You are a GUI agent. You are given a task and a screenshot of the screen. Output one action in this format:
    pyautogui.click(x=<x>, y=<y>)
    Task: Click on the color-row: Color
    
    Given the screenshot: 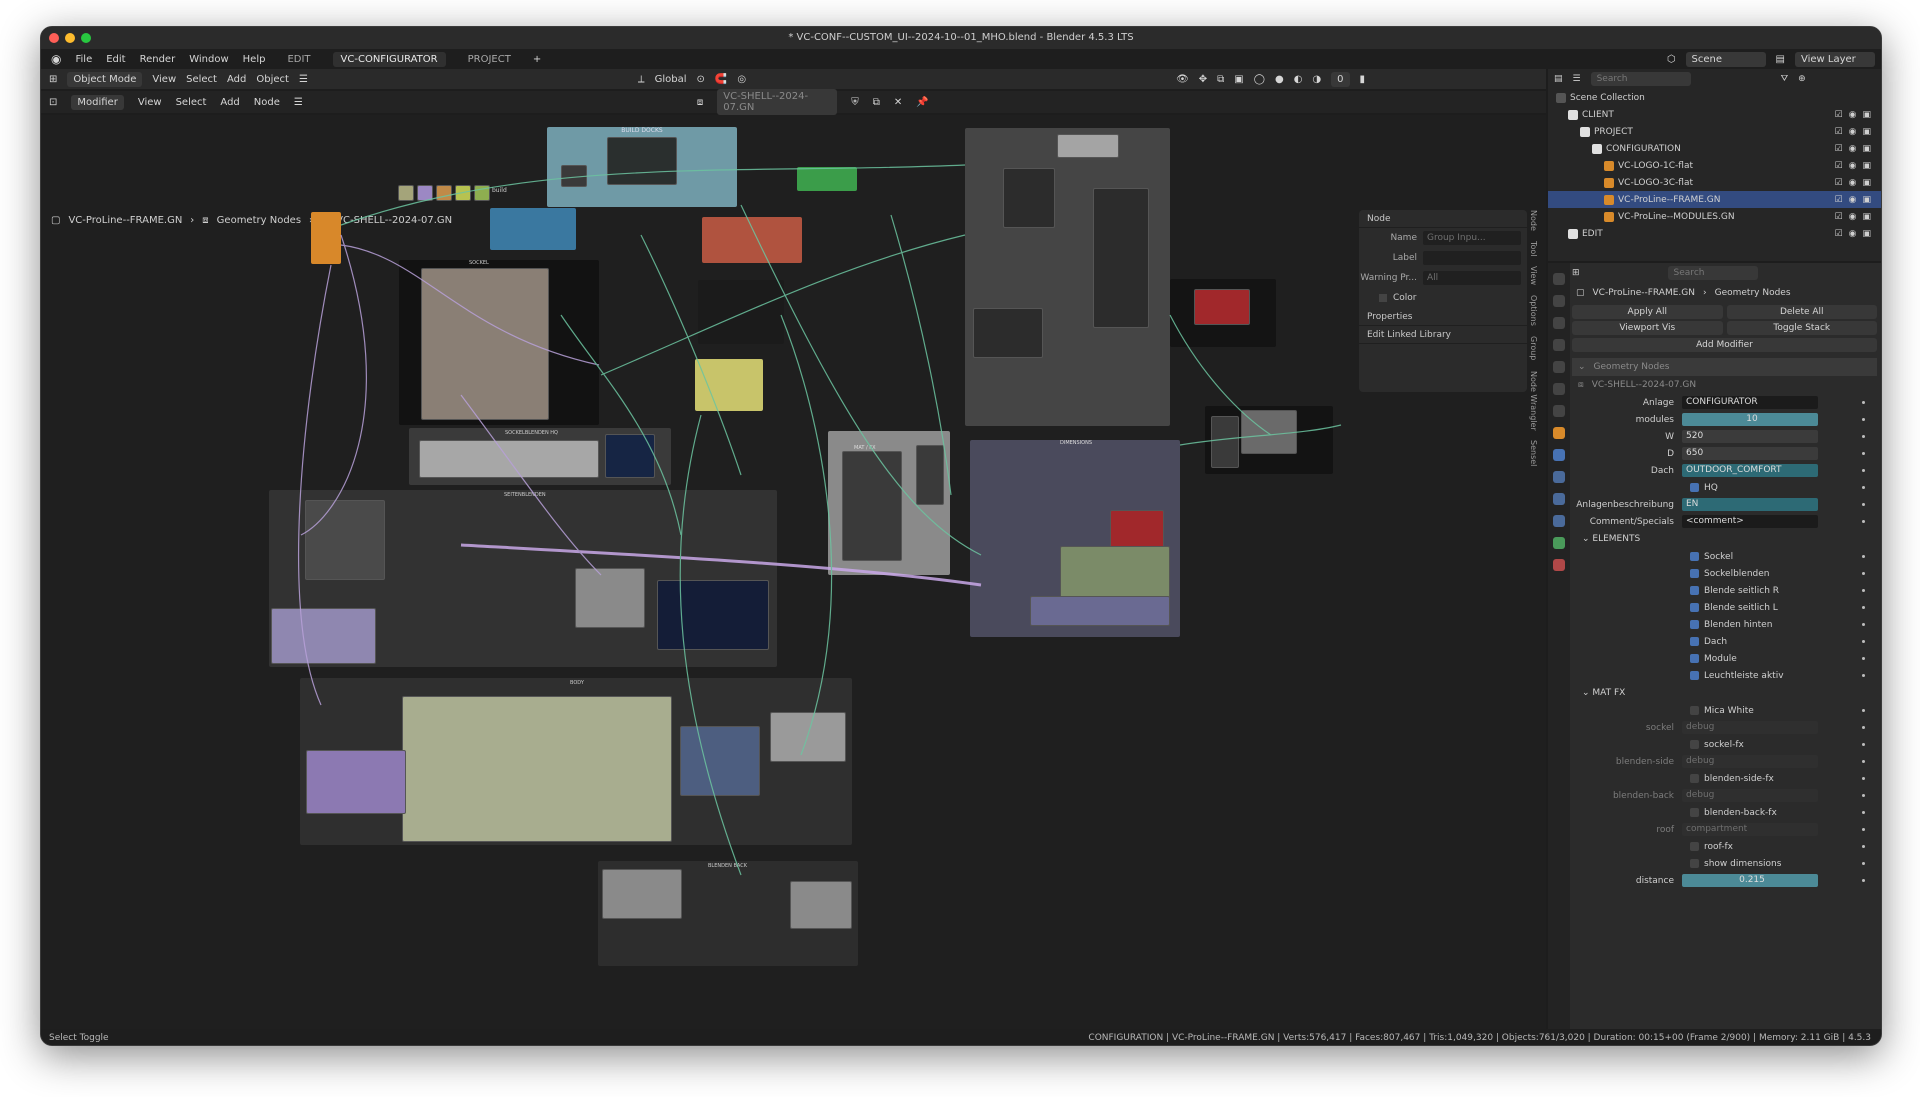 What is the action you would take?
    pyautogui.click(x=1443, y=298)
    